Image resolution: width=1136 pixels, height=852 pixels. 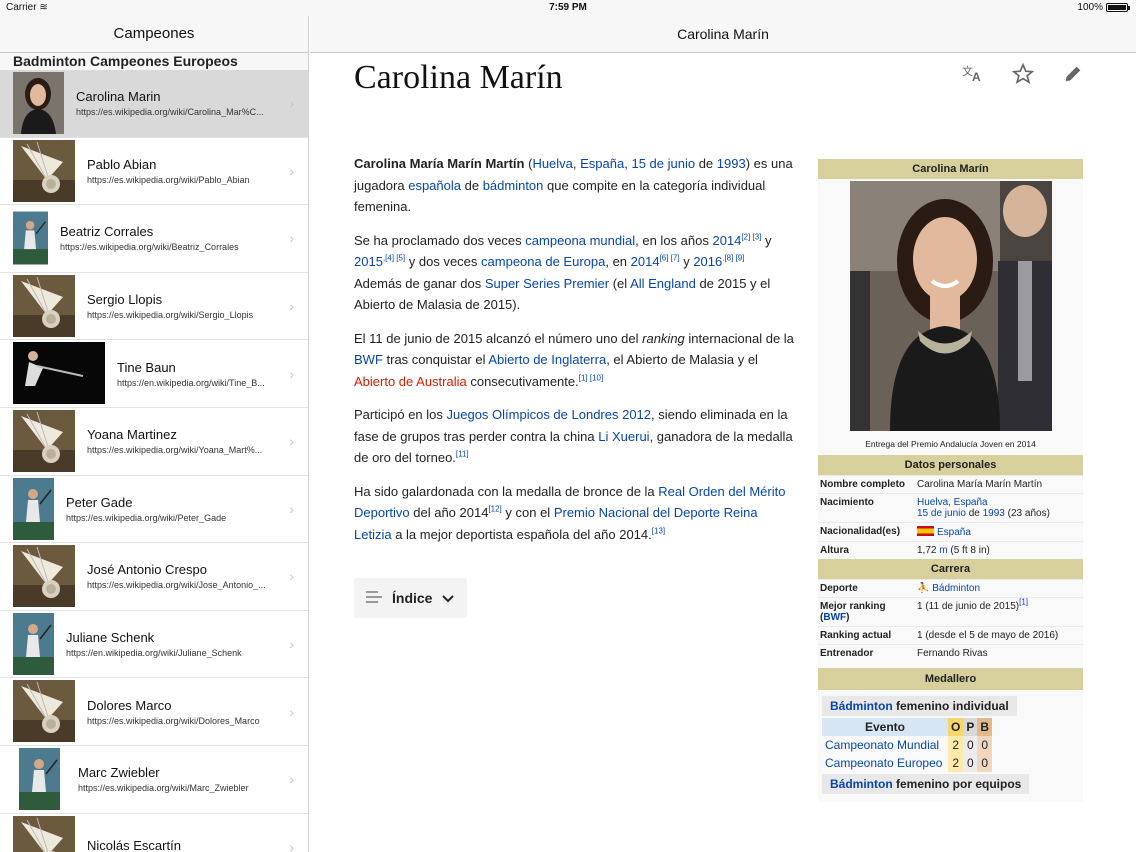 What do you see at coordinates (985, 727) in the screenshot?
I see `header-bronce: B` at bounding box center [985, 727].